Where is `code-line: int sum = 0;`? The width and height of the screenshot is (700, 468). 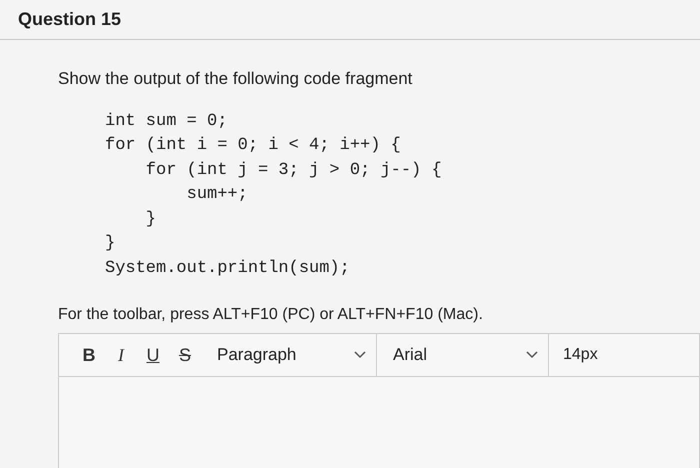
code-line: int sum = 0; is located at coordinates (166, 121).